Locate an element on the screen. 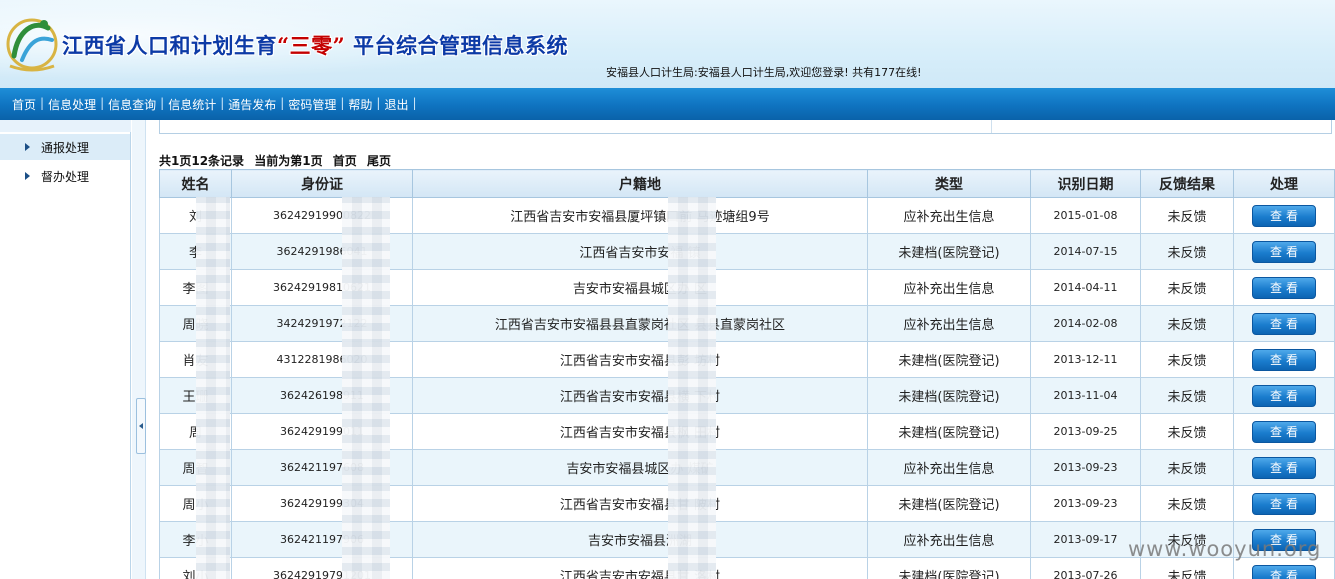 Image resolution: width=1335 pixels, height=579 pixels. cell-address: 江西省吉安市安福县横 下村 is located at coordinates (640, 395).